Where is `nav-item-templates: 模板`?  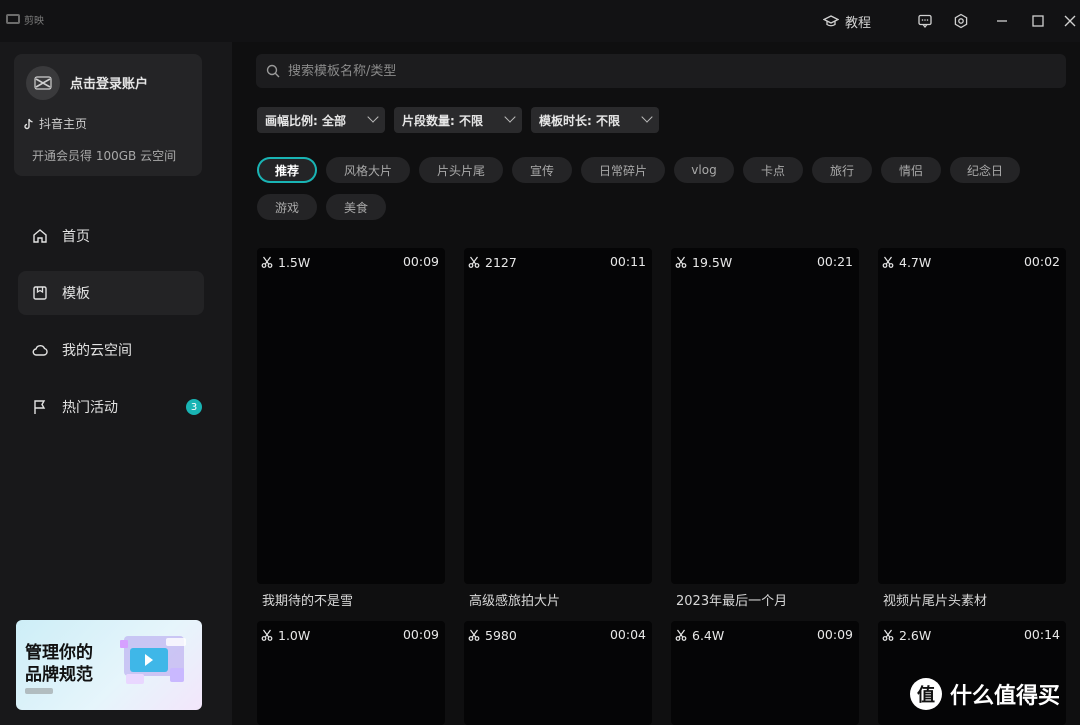 nav-item-templates: 模板 is located at coordinates (111, 293).